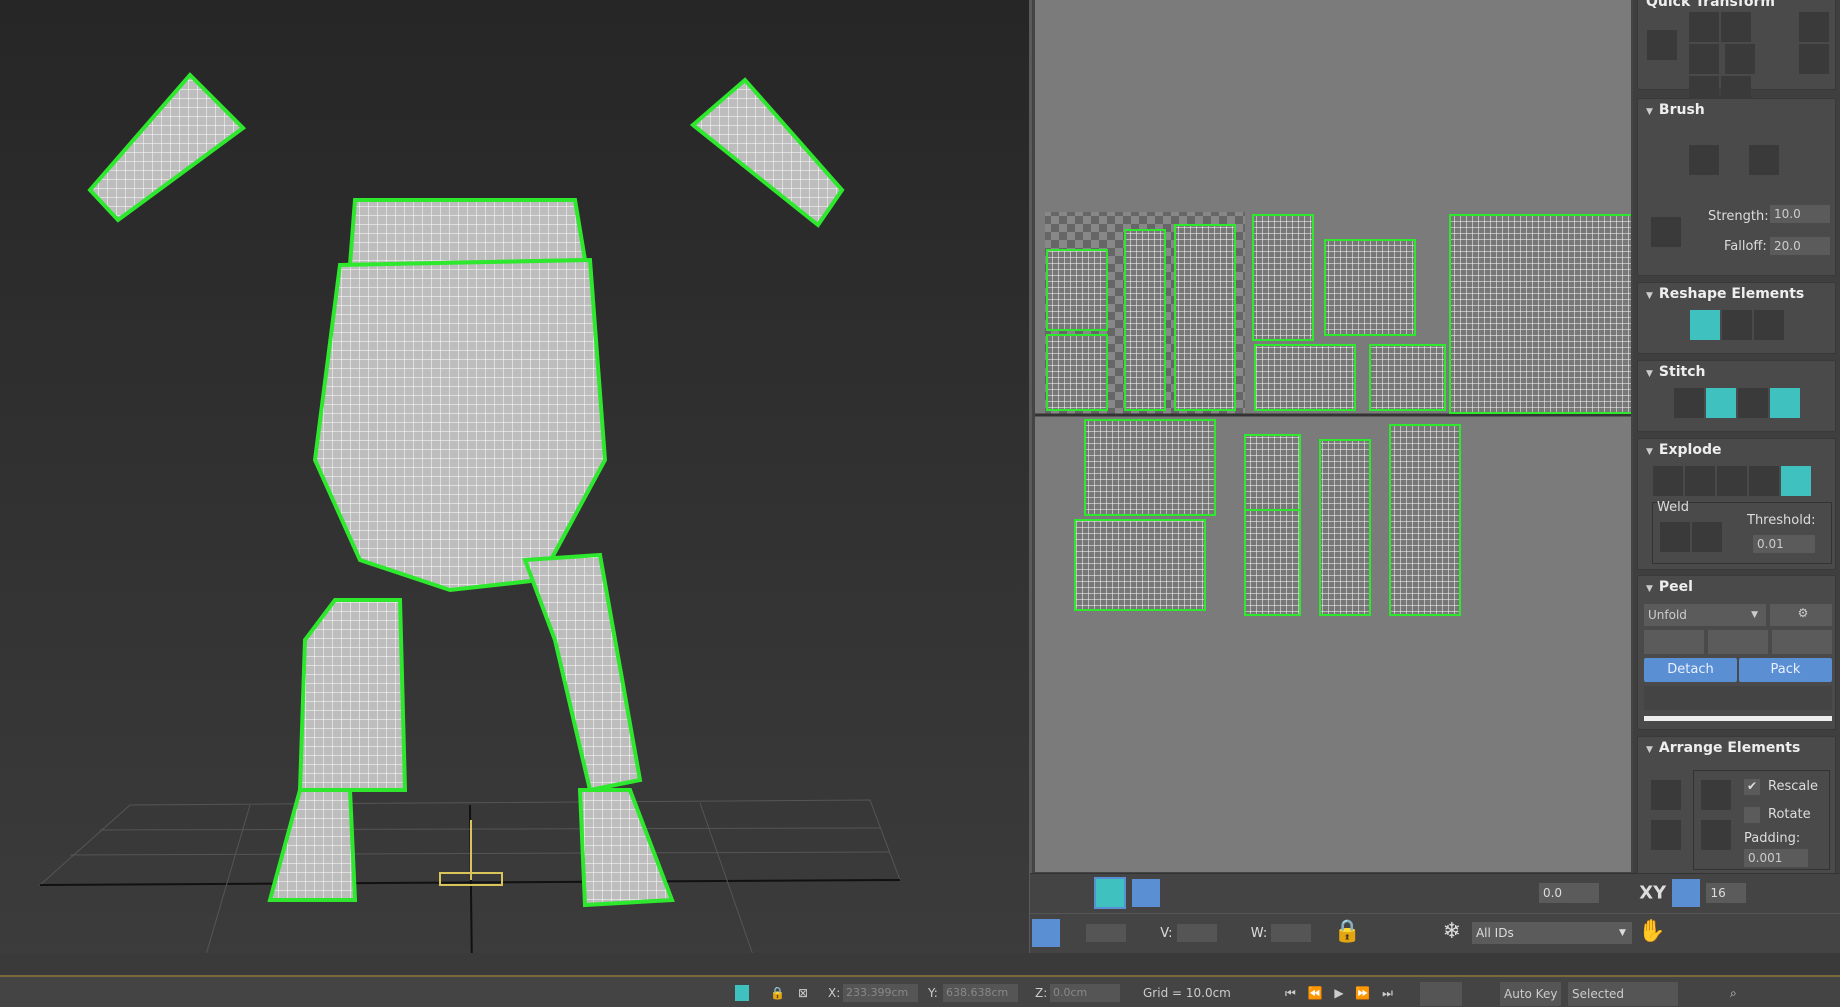 This screenshot has height=1007, width=1840. I want to click on uv-layout, so click(1343, 414).